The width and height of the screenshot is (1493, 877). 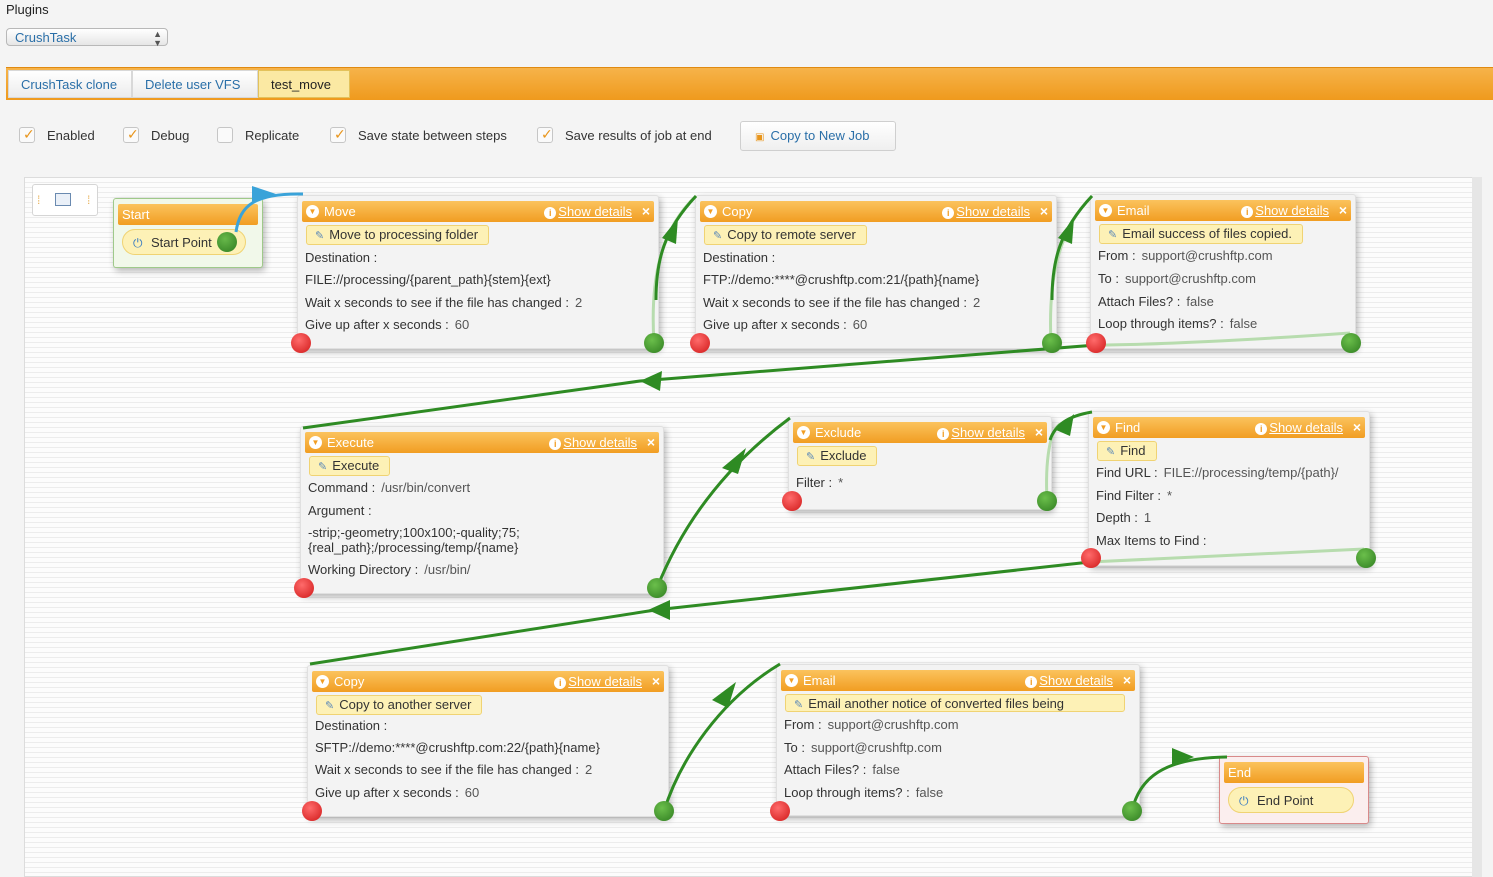 What do you see at coordinates (1117, 255) in the screenshot?
I see `from-label: From :` at bounding box center [1117, 255].